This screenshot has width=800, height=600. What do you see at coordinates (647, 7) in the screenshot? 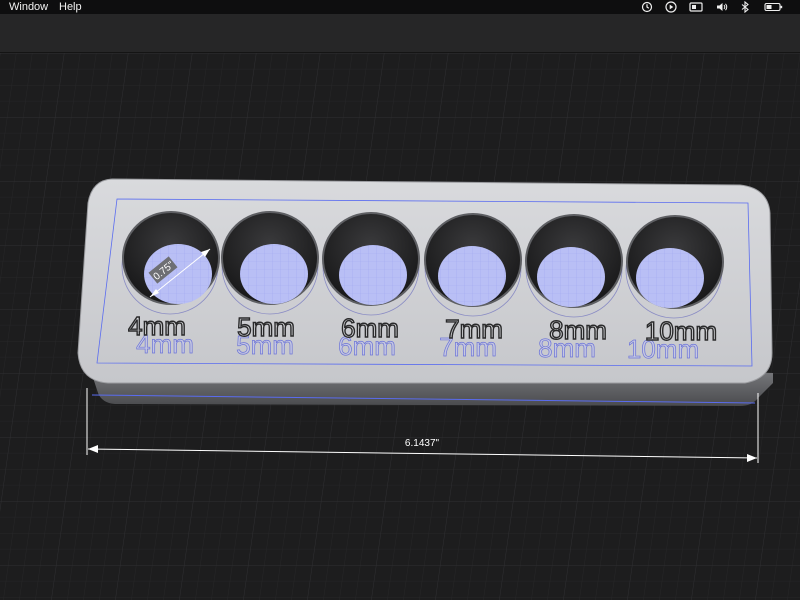
I see `history-icon` at bounding box center [647, 7].